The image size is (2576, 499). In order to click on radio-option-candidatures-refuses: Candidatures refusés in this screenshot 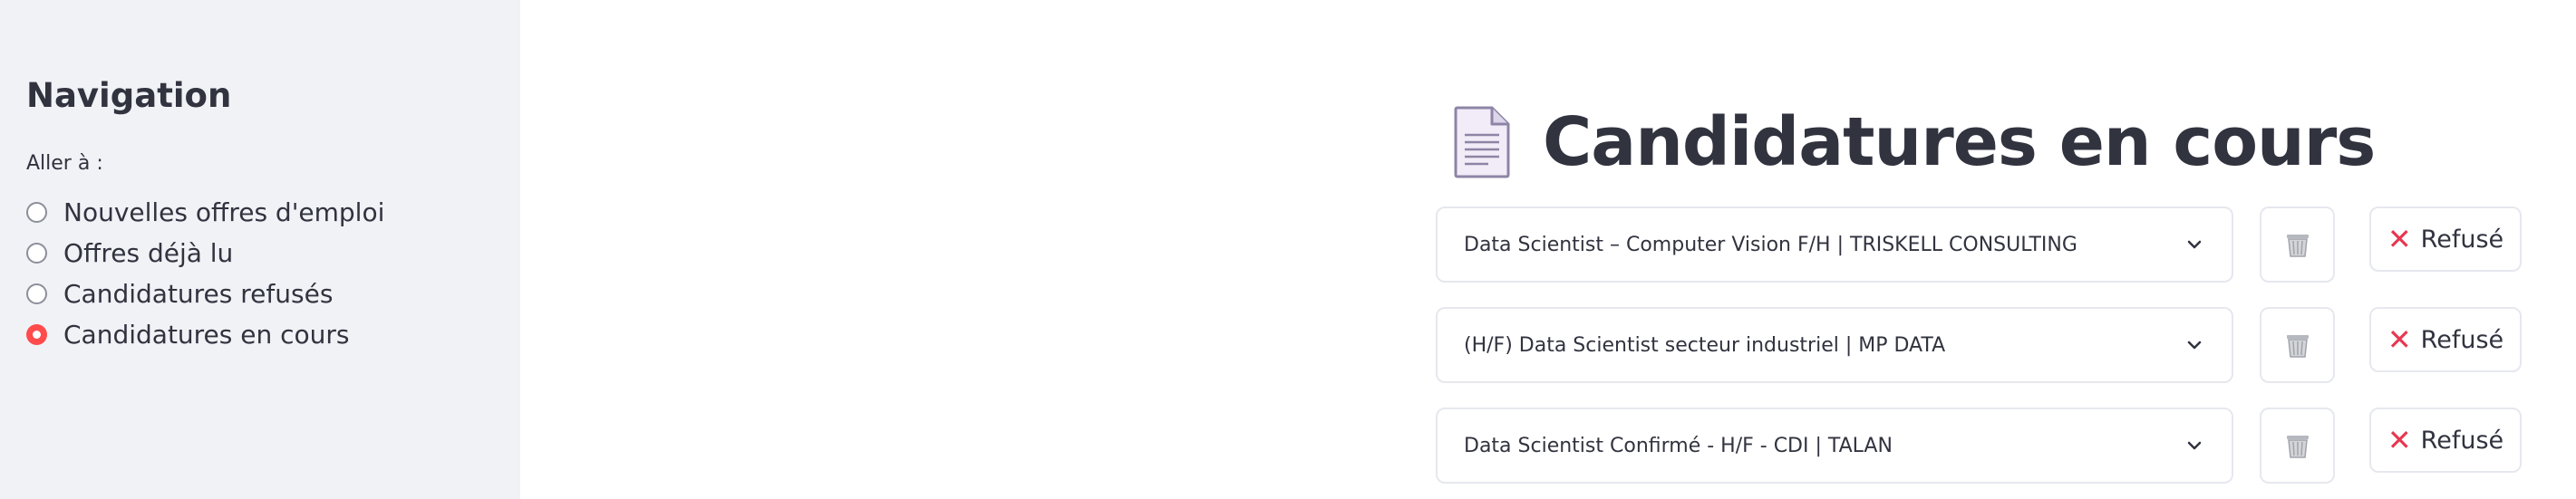, I will do `click(205, 293)`.